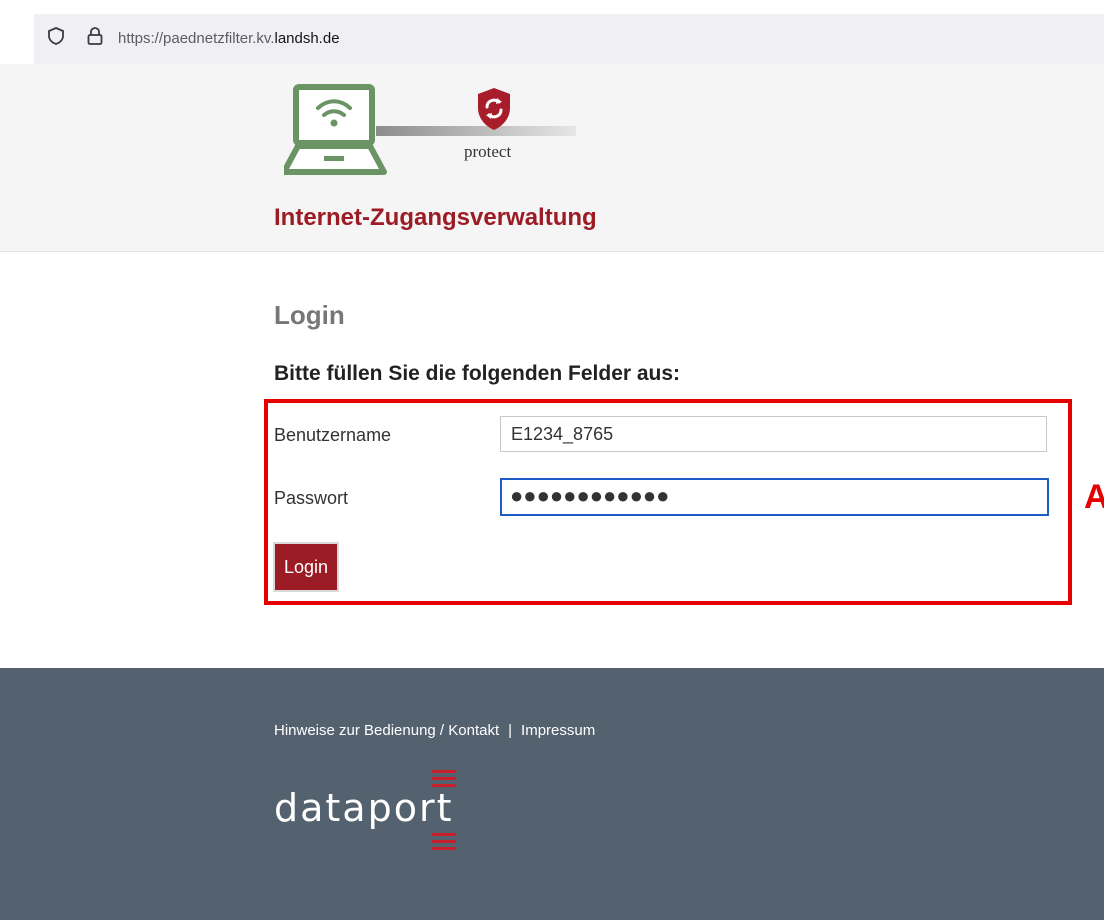  Describe the element at coordinates (1094, 497) in the screenshot. I see `annotation-letter: A` at that location.